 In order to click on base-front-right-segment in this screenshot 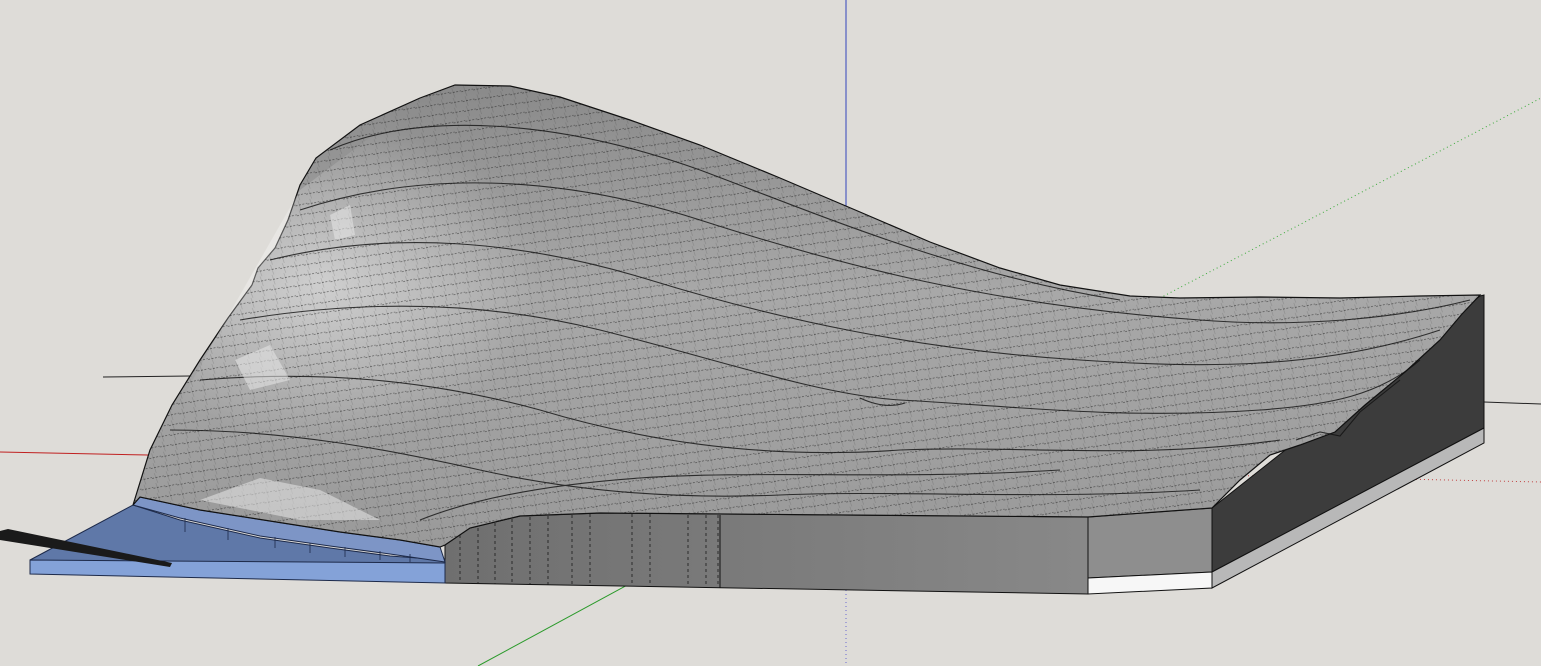, I will do `click(1150, 543)`.